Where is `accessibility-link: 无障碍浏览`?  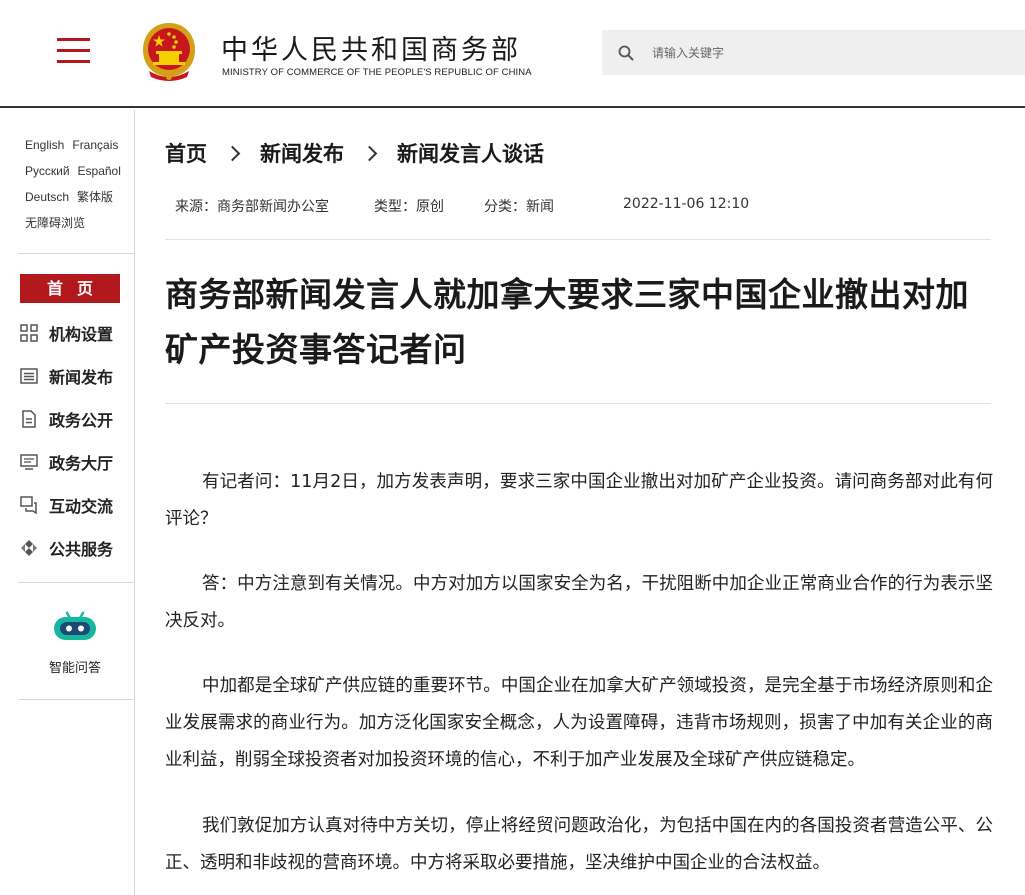
accessibility-link: 无障碍浏览 is located at coordinates (55, 223).